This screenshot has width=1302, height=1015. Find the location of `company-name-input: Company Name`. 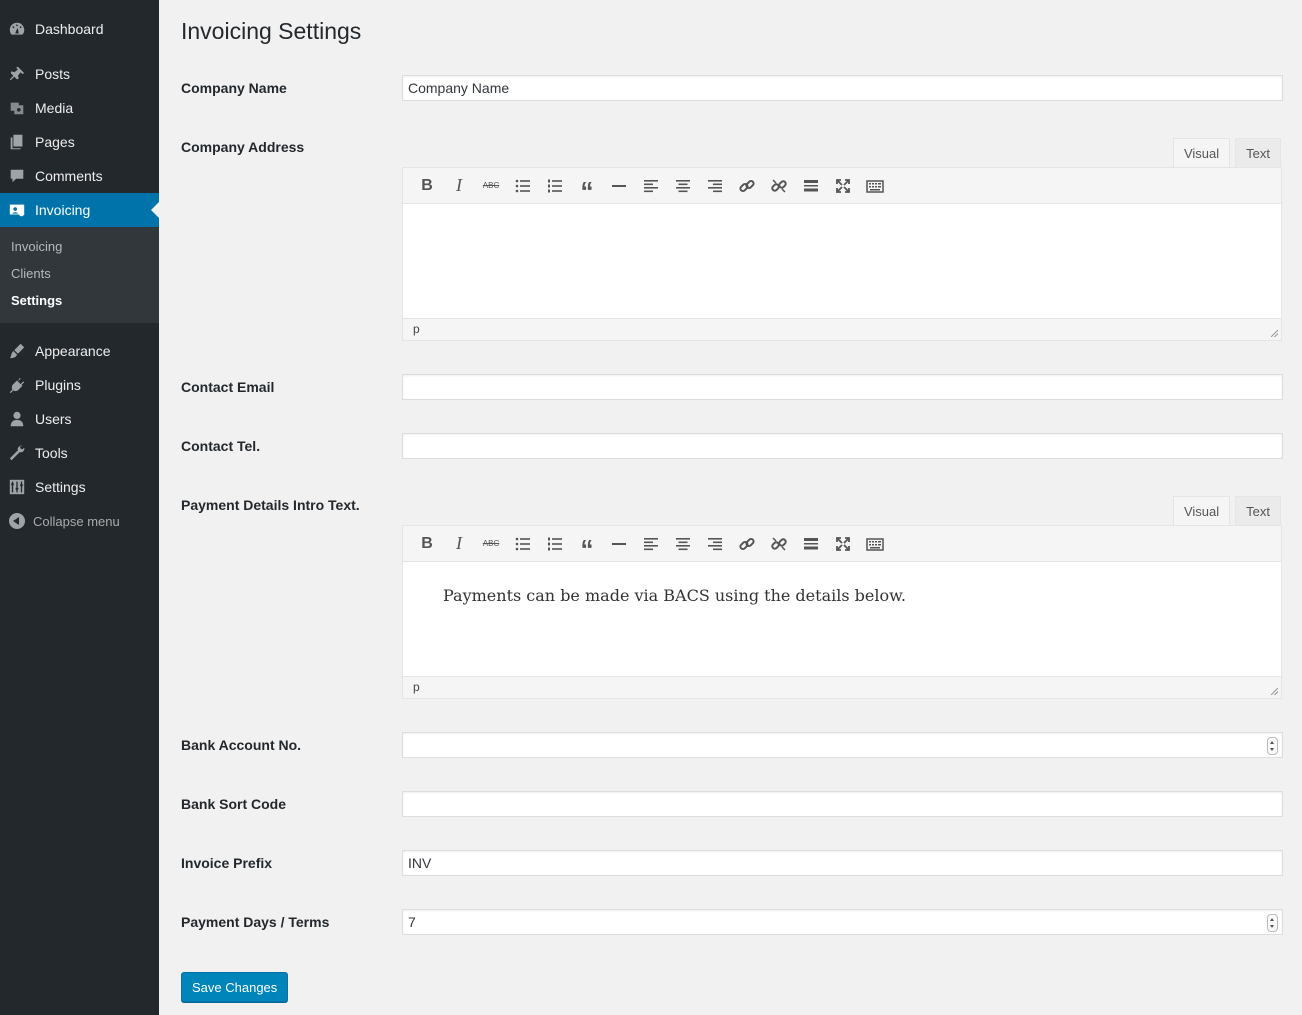

company-name-input: Company Name is located at coordinates (842, 88).